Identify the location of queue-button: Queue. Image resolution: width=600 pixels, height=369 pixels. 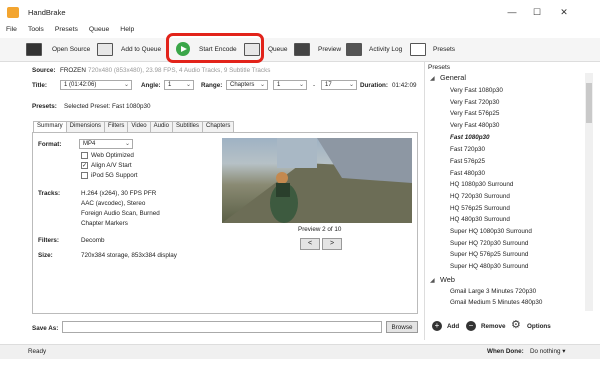
(278, 49).